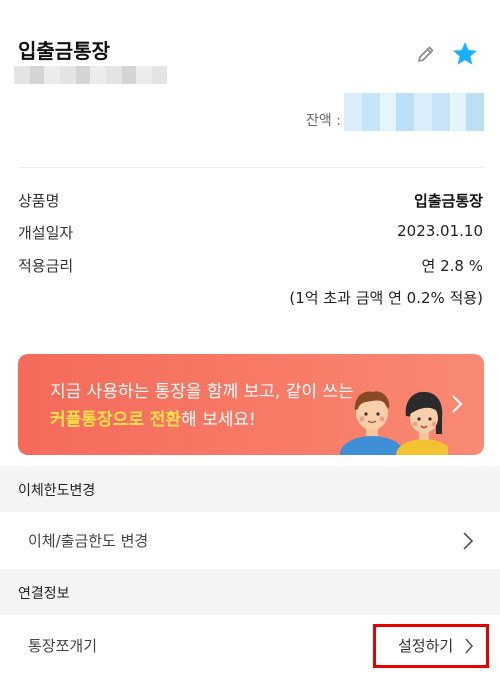 Image resolution: width=500 pixels, height=683 pixels. What do you see at coordinates (448, 201) in the screenshot?
I see `detail-value-product: 입출금통장` at bounding box center [448, 201].